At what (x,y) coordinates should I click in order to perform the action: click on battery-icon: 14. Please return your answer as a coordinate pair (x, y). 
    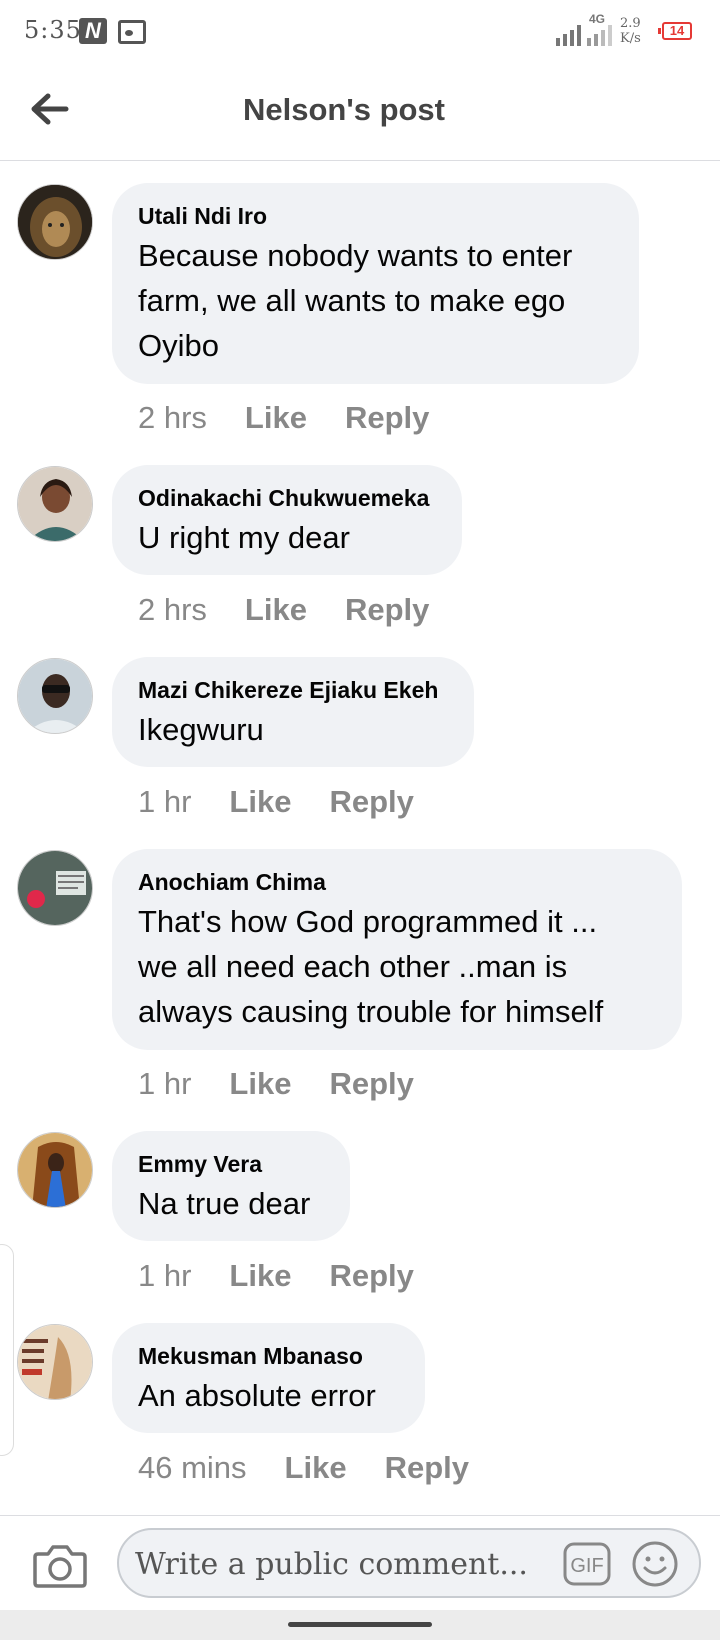
    Looking at the image, I should click on (675, 31).